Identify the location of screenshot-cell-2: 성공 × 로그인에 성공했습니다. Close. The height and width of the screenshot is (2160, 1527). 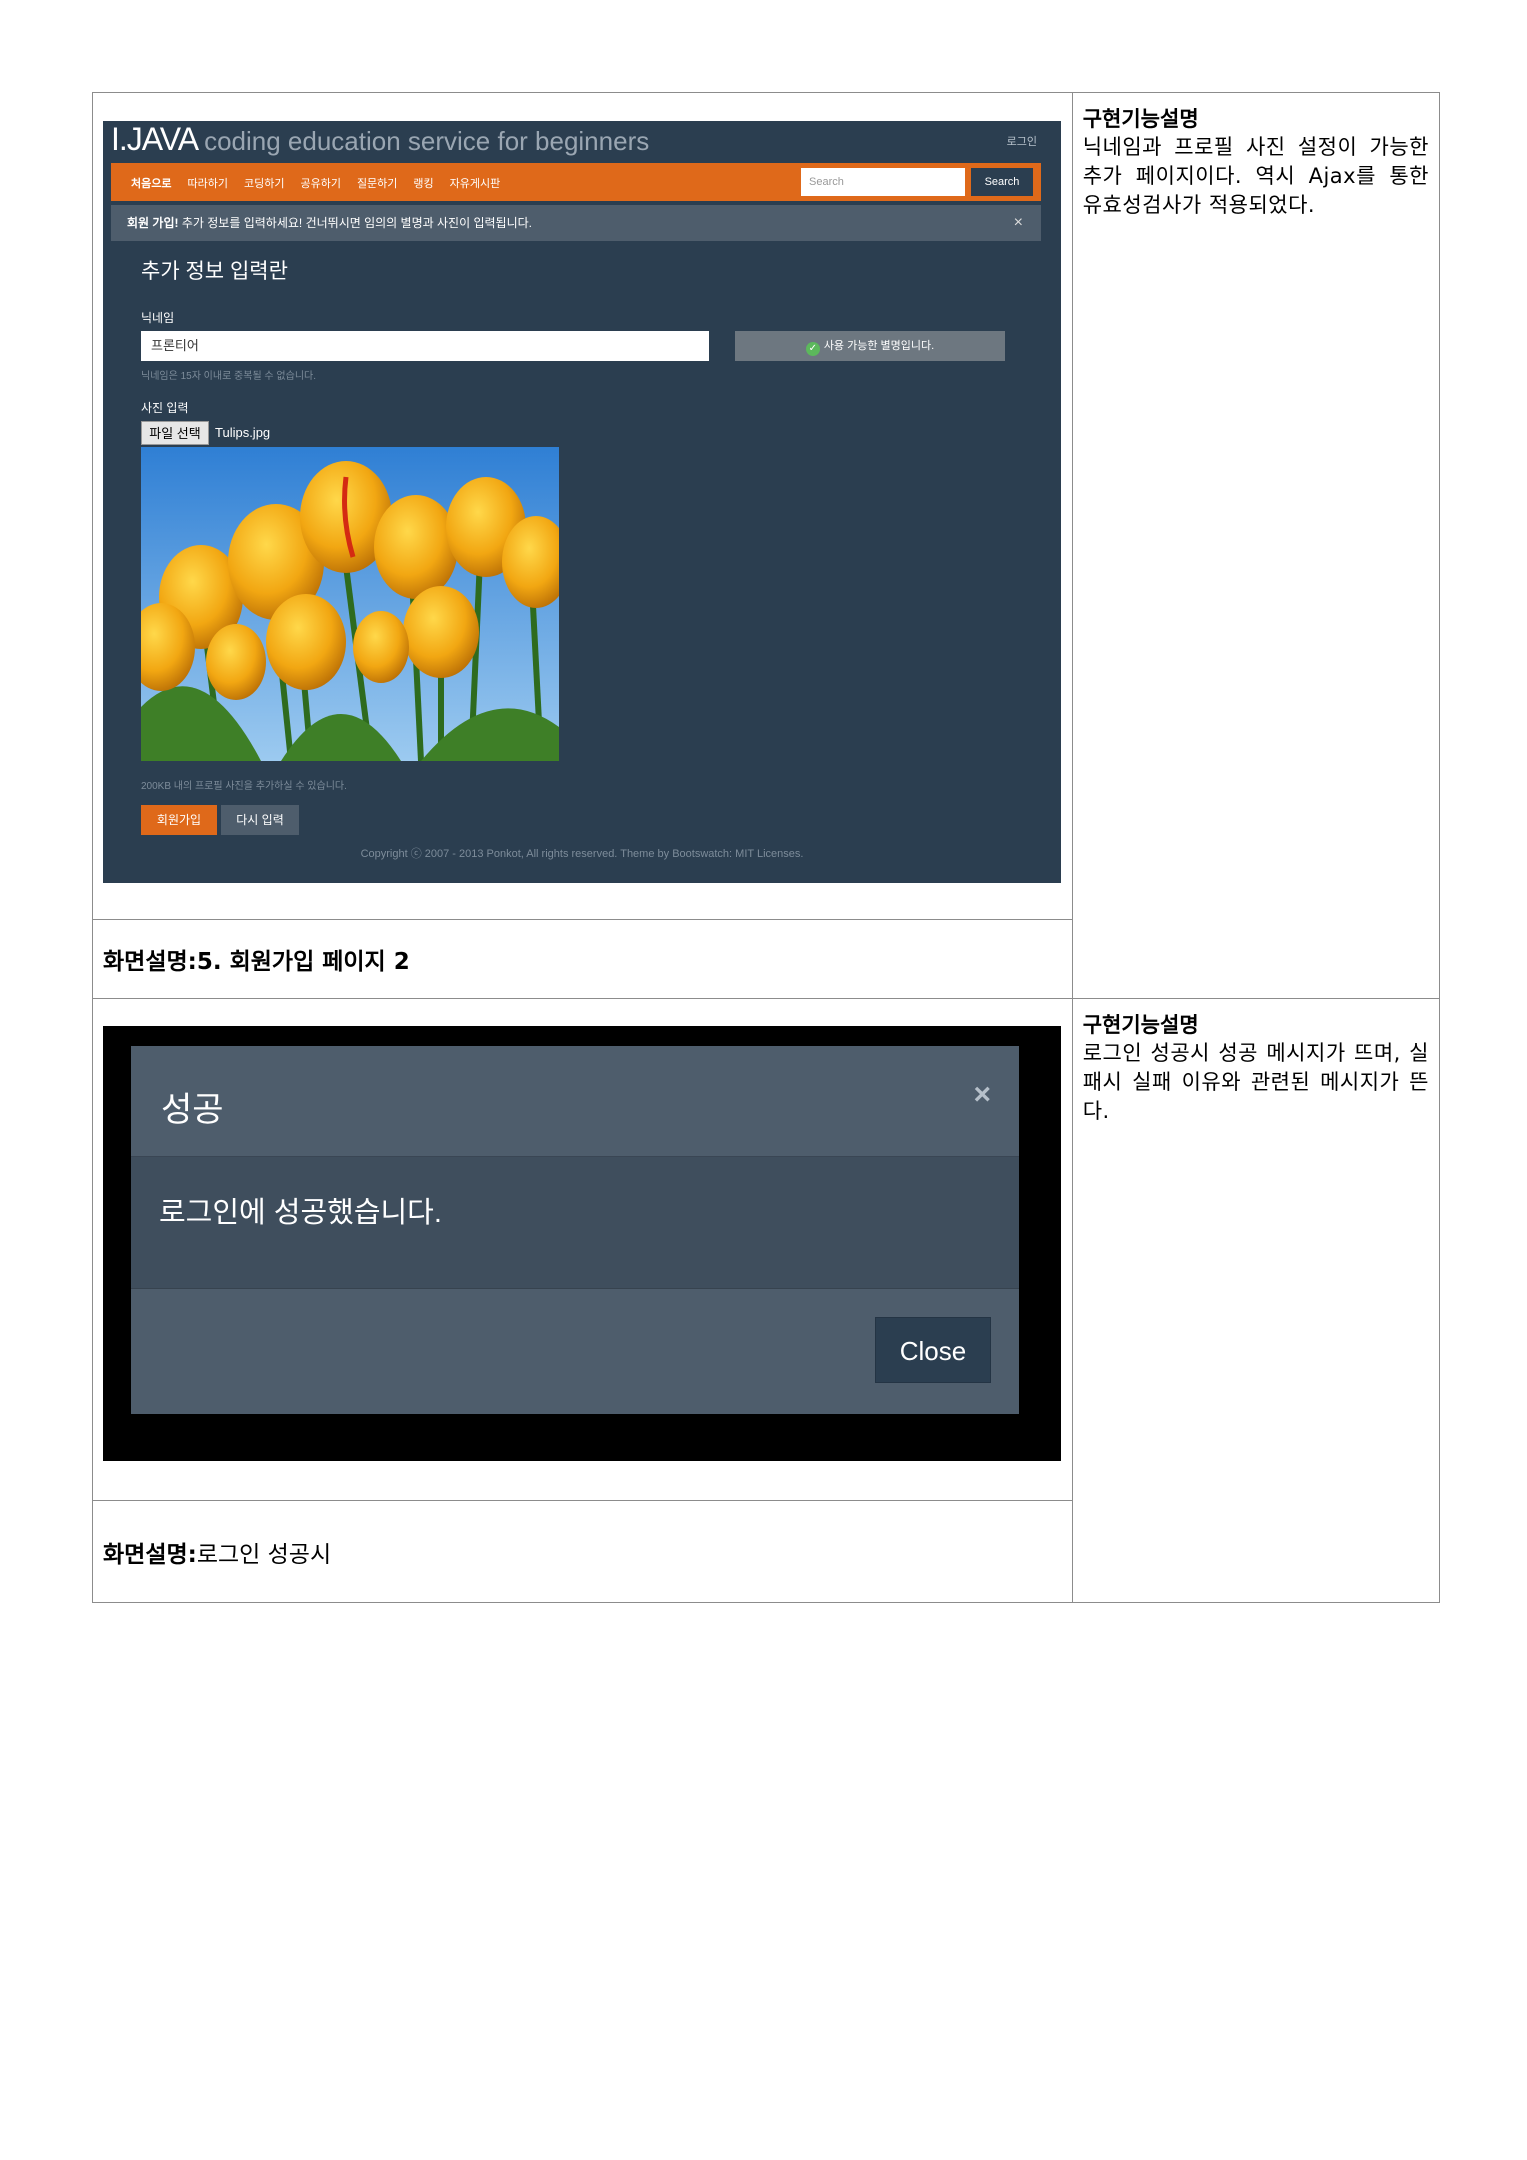
(582, 1249).